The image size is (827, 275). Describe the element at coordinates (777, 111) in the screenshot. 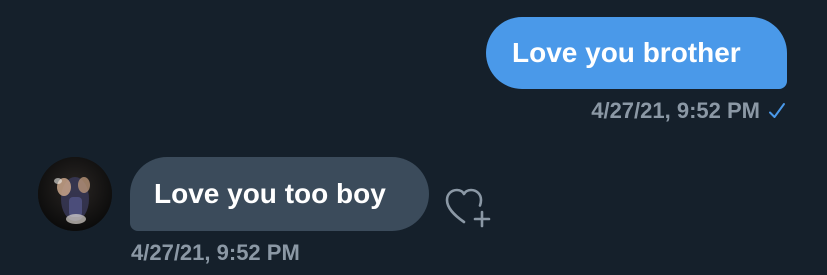

I see `checkmark-icon` at that location.